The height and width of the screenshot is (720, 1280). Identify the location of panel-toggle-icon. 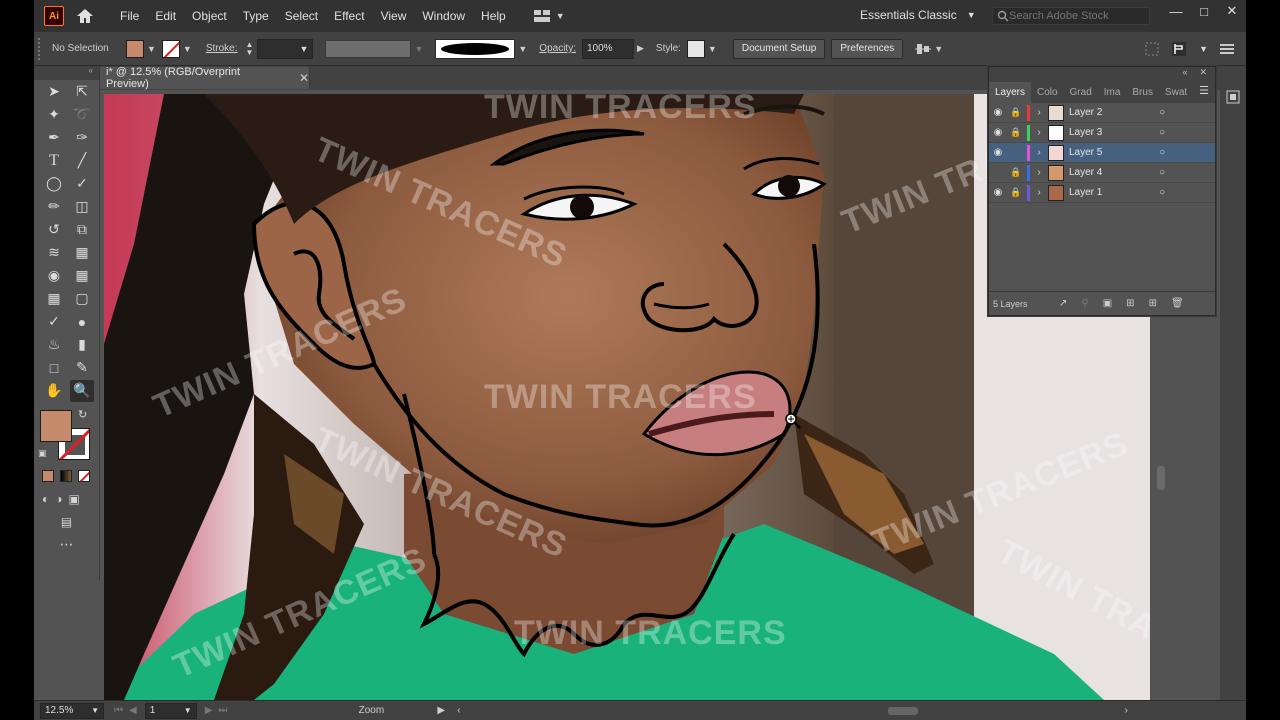
(1233, 97).